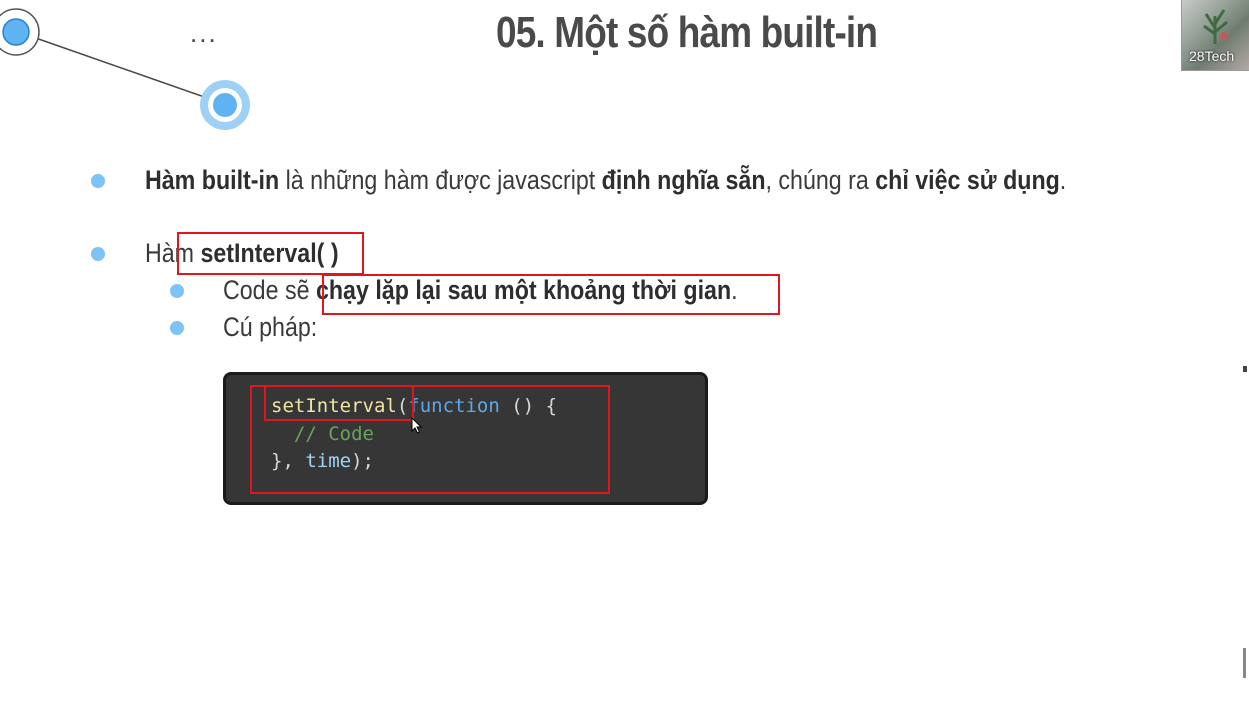 This screenshot has width=1249, height=704. What do you see at coordinates (125, 69) in the screenshot?
I see `decorative-node-graphic` at bounding box center [125, 69].